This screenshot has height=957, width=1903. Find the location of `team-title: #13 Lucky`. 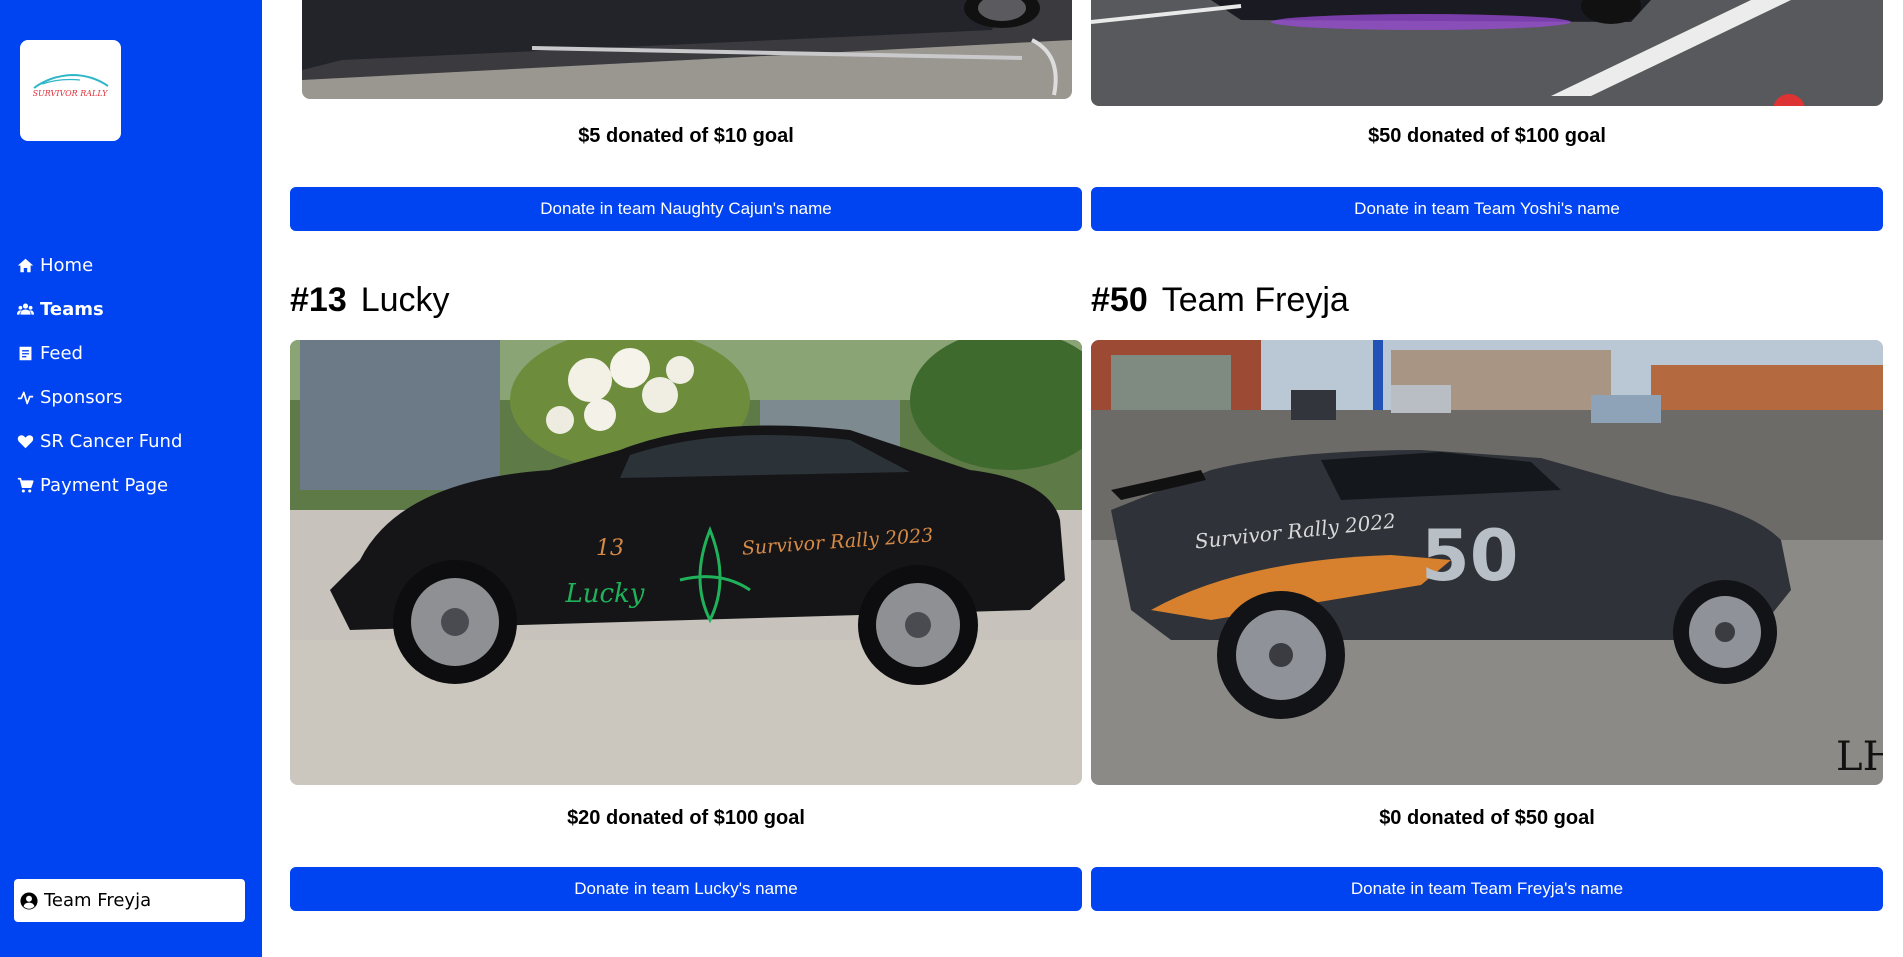

team-title: #13 Lucky is located at coordinates (370, 300).